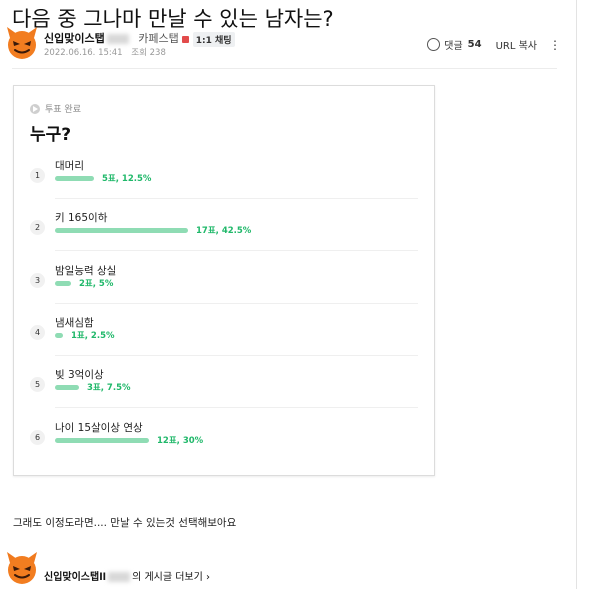  Describe the element at coordinates (158, 38) in the screenshot. I see `author-role: 카페스탭` at that location.